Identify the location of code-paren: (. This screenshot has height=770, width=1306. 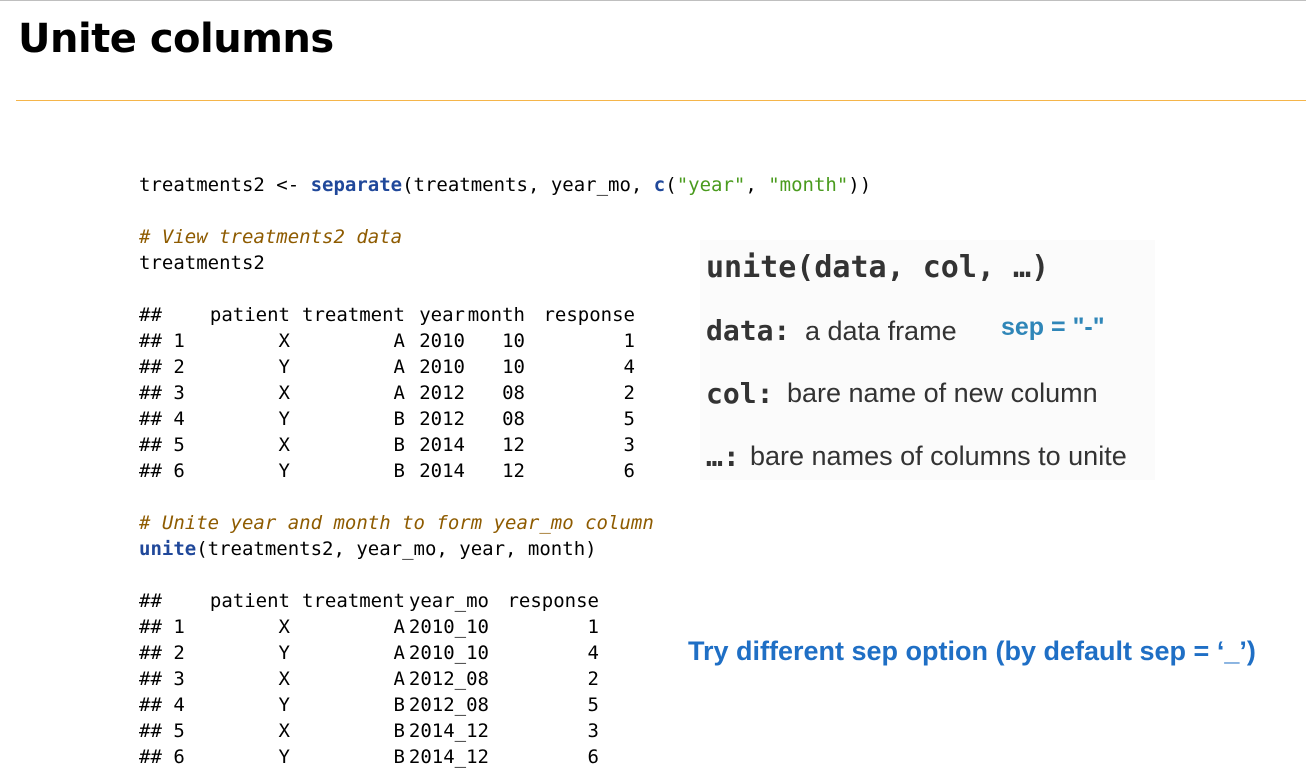
(671, 185).